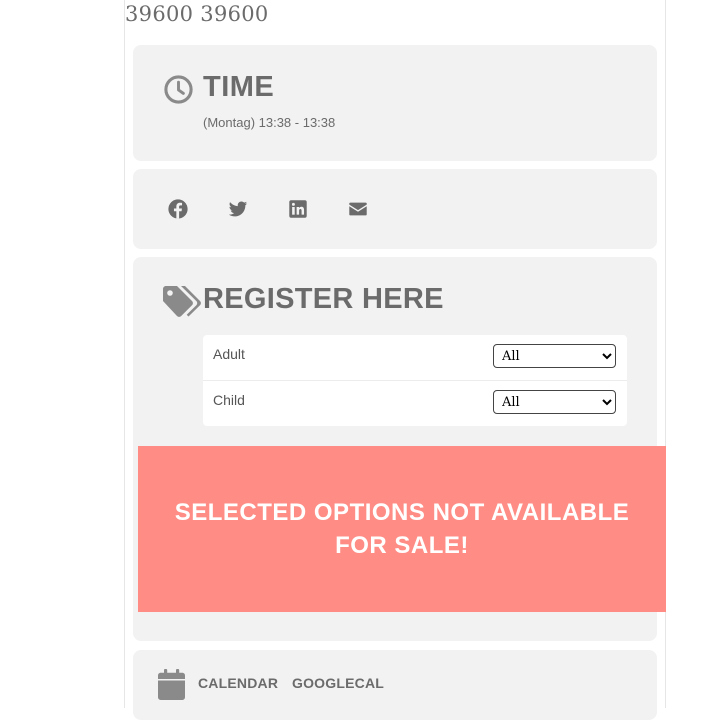  I want to click on register-heading: REGISTER HERE, so click(323, 299).